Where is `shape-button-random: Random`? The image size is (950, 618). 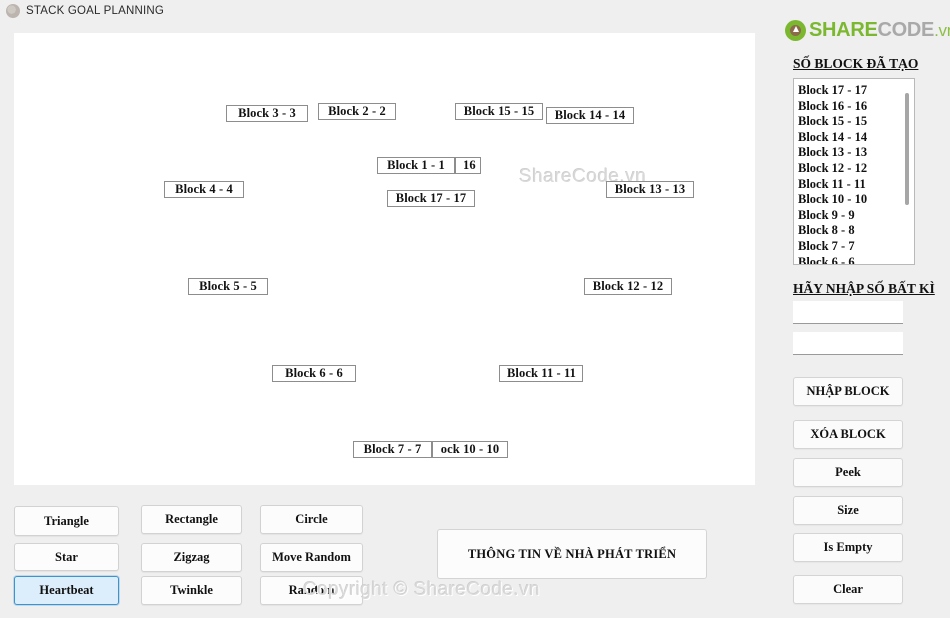
shape-button-random: Random is located at coordinates (311, 590).